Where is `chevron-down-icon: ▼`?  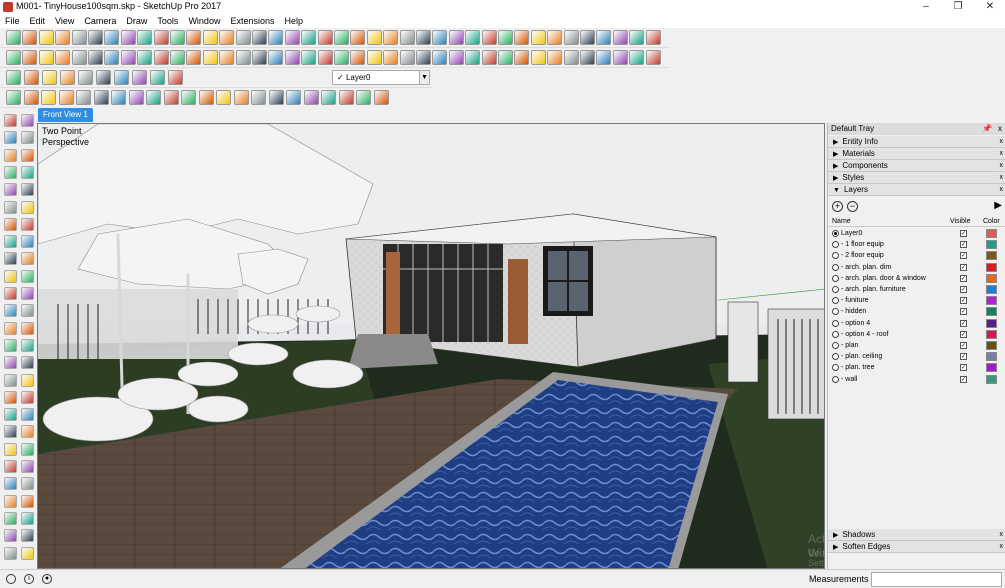
chevron-down-icon: ▼ is located at coordinates (424, 77).